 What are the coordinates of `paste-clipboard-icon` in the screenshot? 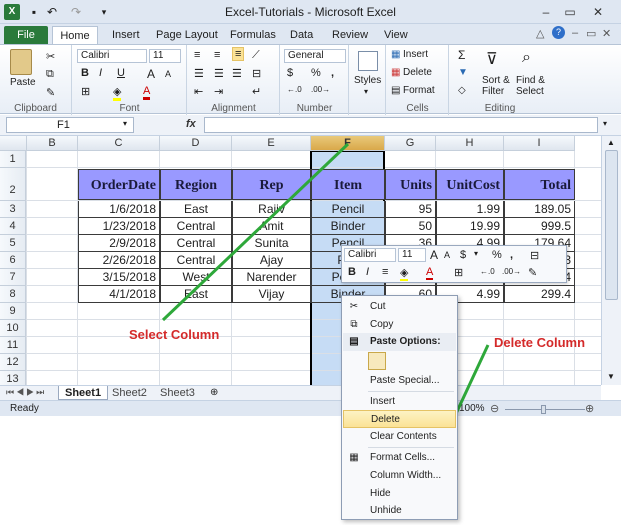 It's located at (377, 361).